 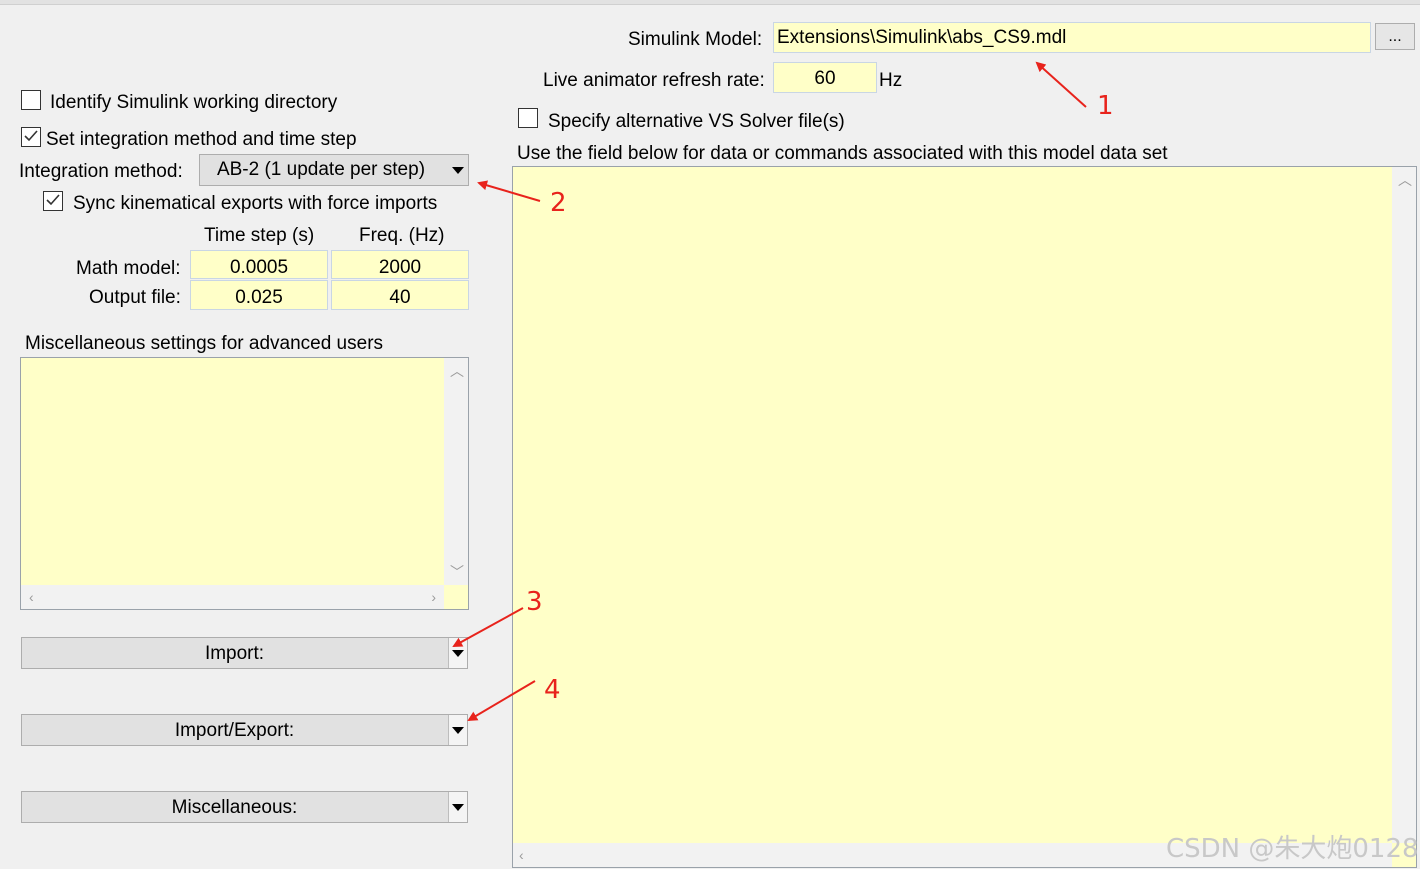 I want to click on annotation-number-2: 2, so click(x=558, y=203).